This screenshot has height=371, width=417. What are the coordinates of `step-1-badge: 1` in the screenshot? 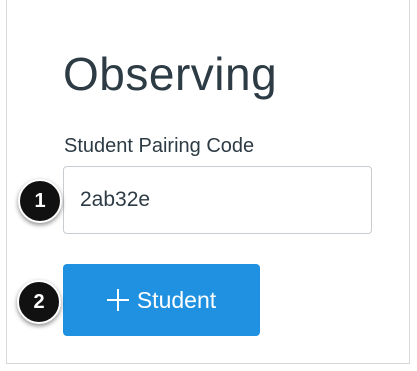 It's located at (40, 201).